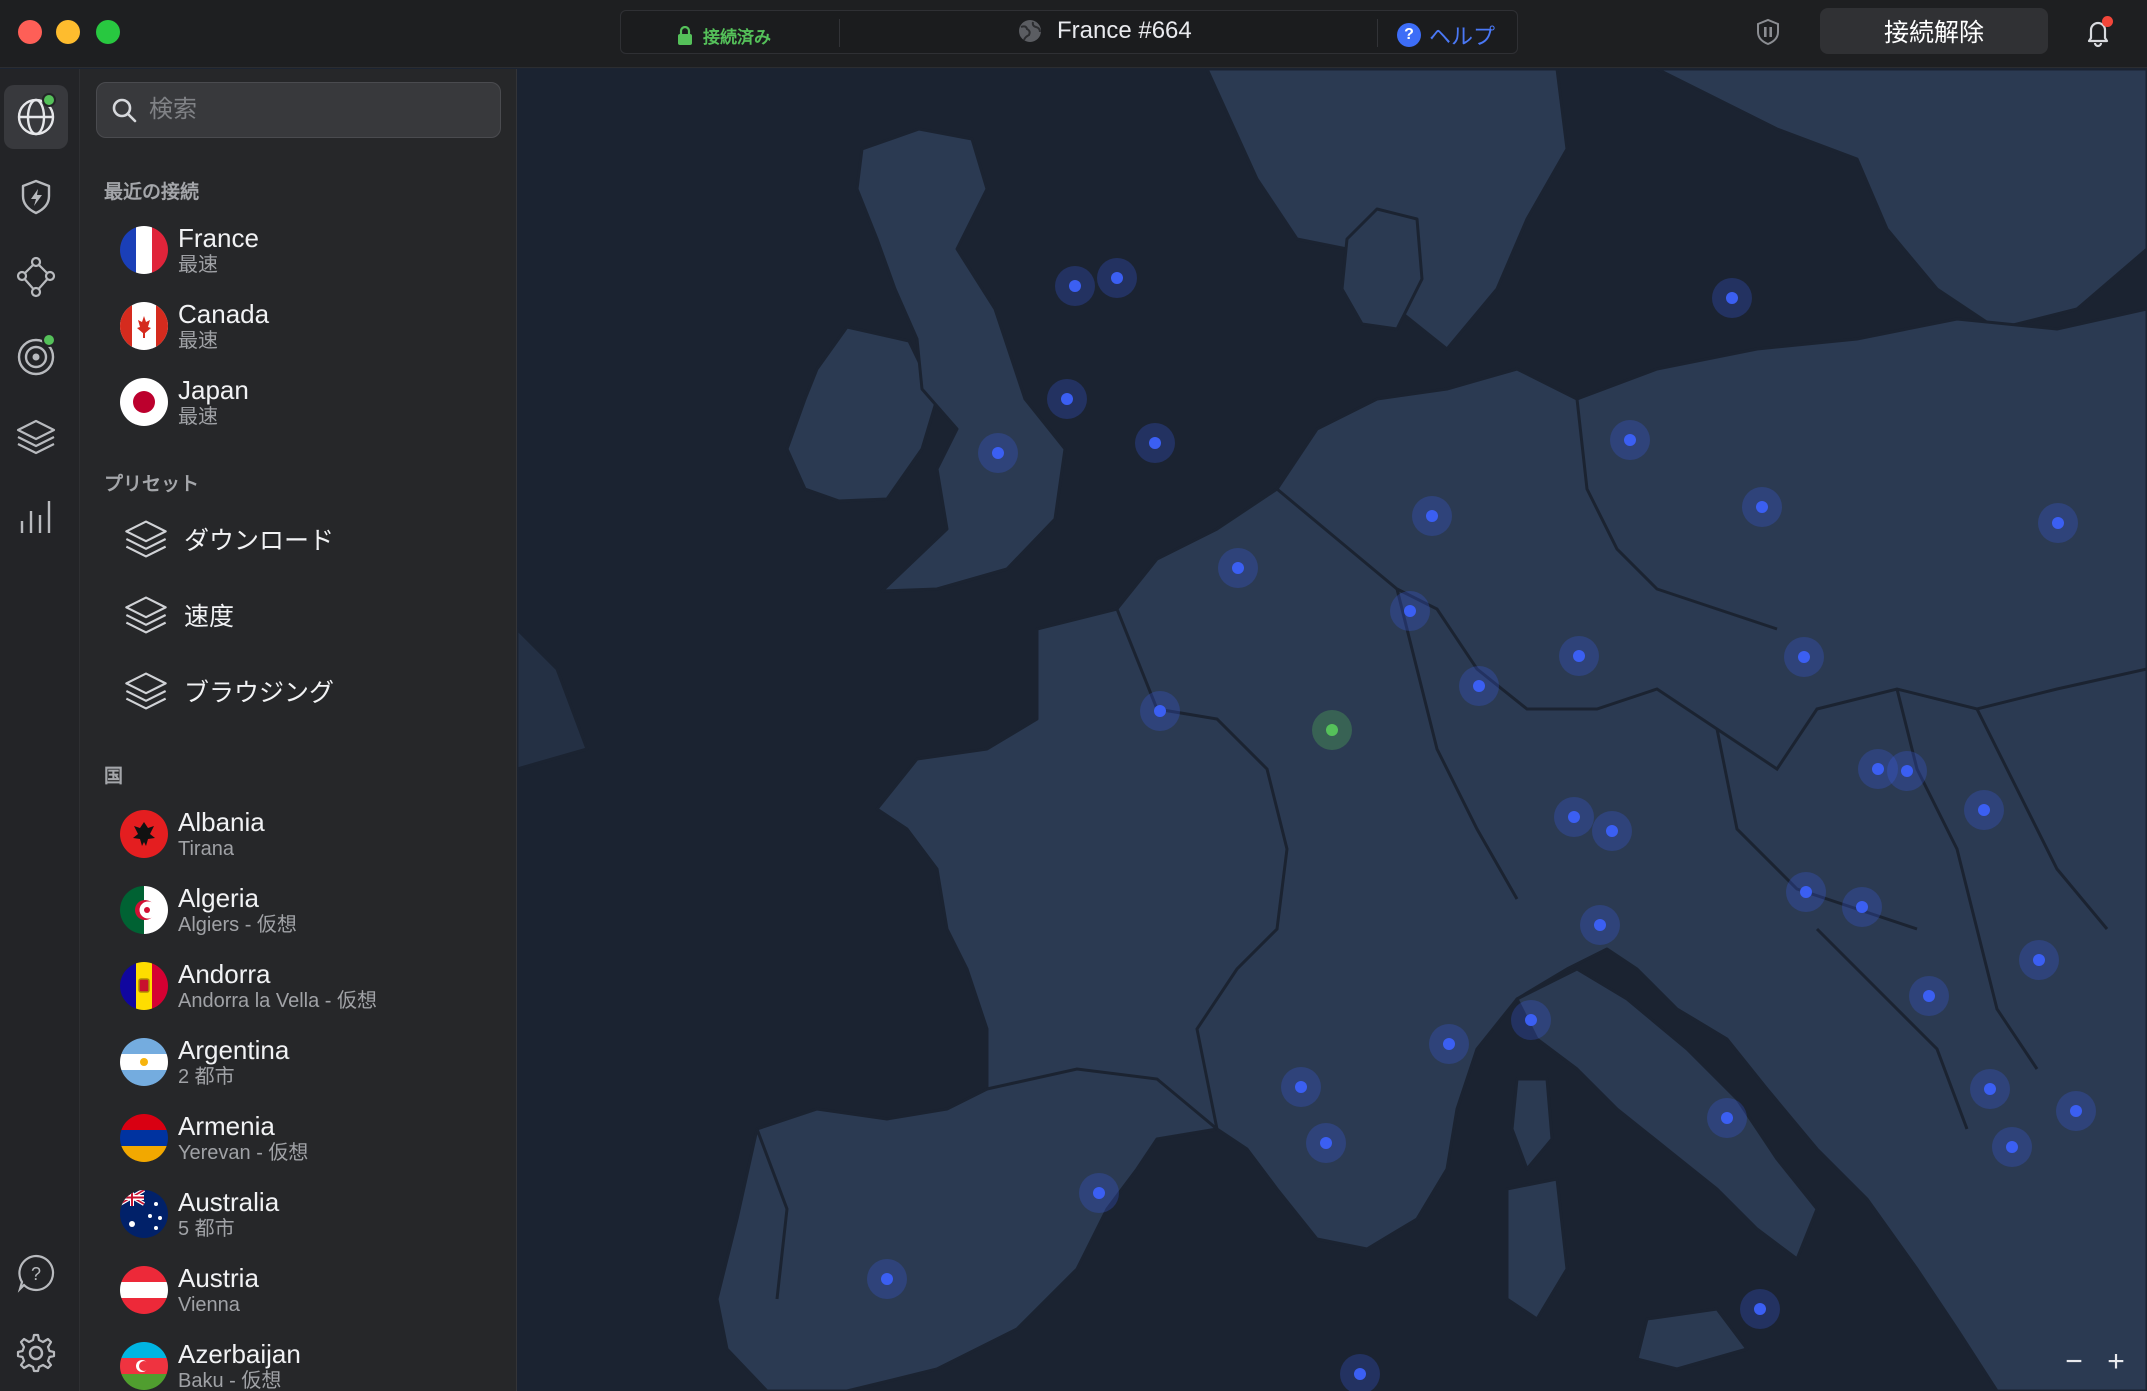 Image resolution: width=2147 pixels, height=1391 pixels. Describe the element at coordinates (737, 37) in the screenshot. I see `status-label: 接続済み` at that location.